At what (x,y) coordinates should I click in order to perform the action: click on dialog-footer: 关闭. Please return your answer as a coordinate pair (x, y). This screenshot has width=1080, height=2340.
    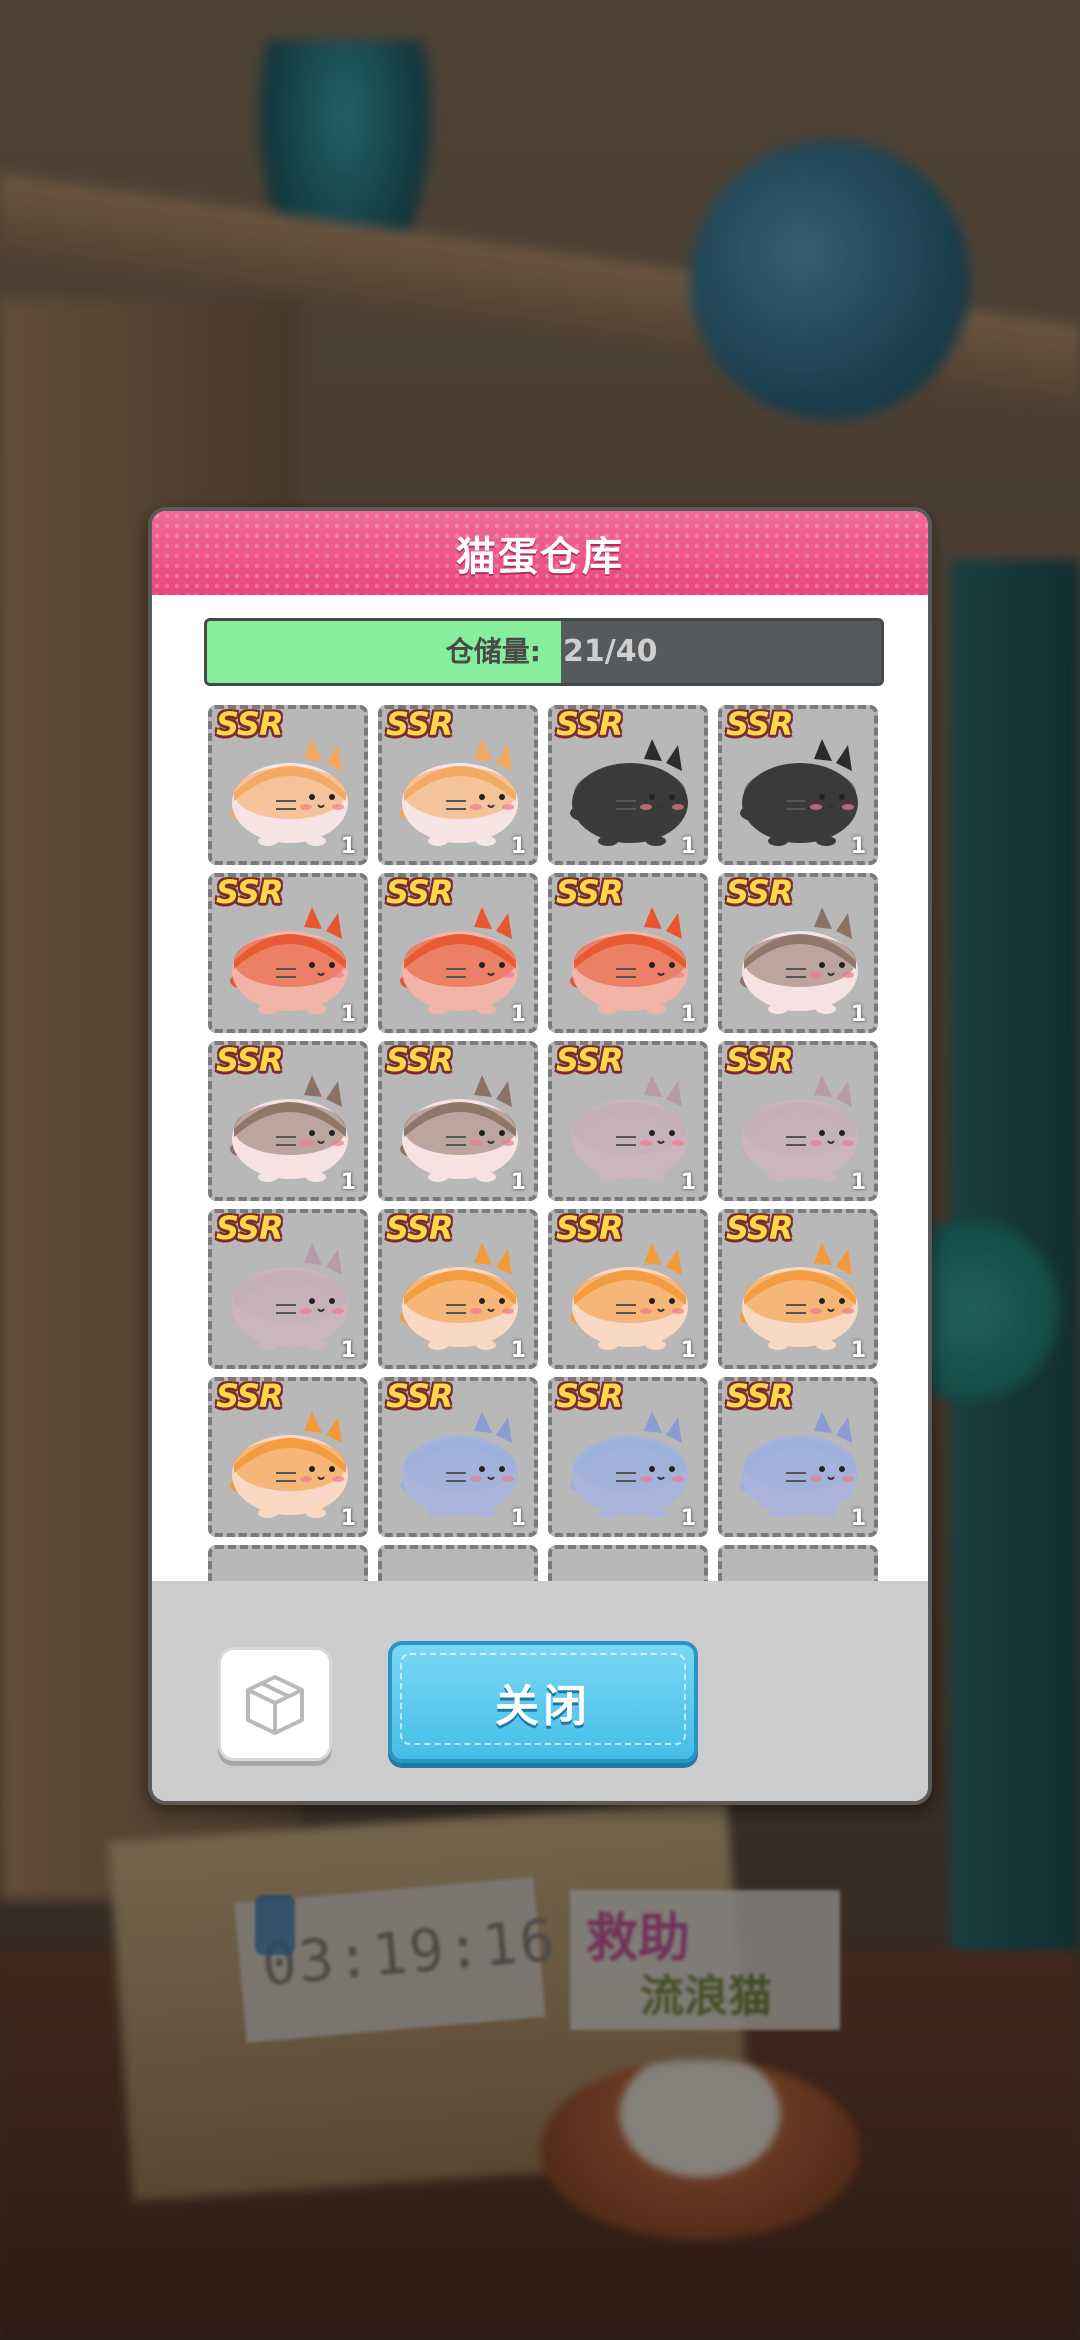
    Looking at the image, I should click on (540, 1691).